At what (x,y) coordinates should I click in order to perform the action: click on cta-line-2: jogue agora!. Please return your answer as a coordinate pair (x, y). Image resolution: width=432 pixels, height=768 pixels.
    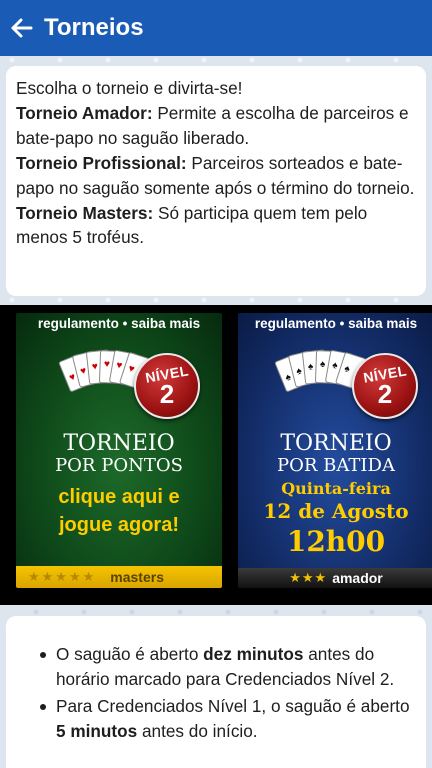
    Looking at the image, I should click on (119, 525).